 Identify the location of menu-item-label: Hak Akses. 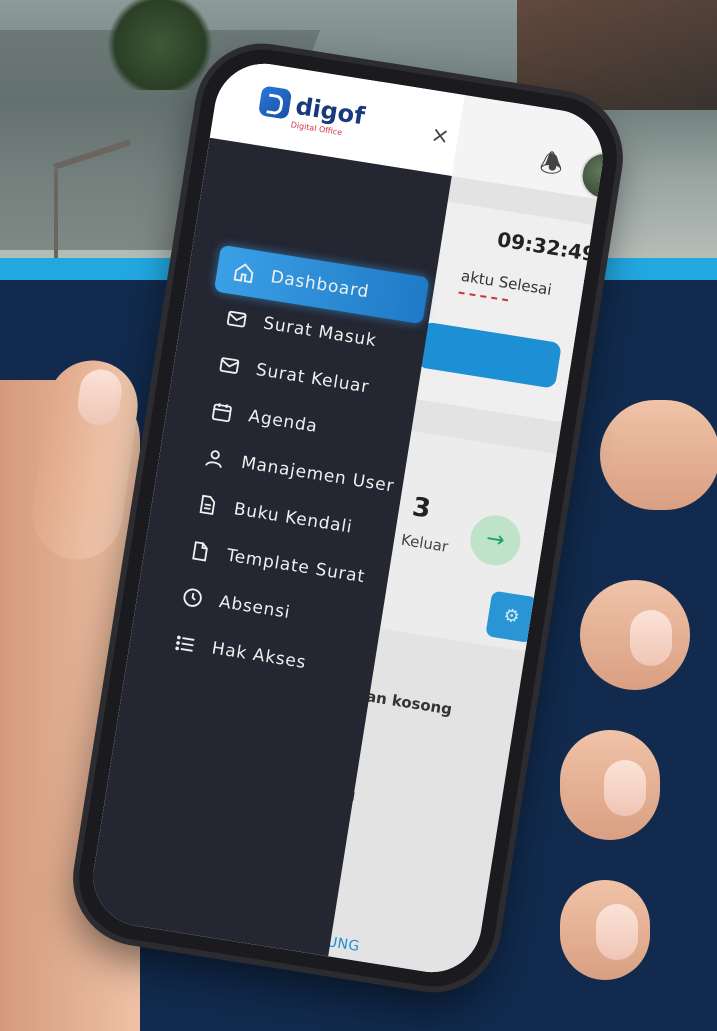
(259, 655).